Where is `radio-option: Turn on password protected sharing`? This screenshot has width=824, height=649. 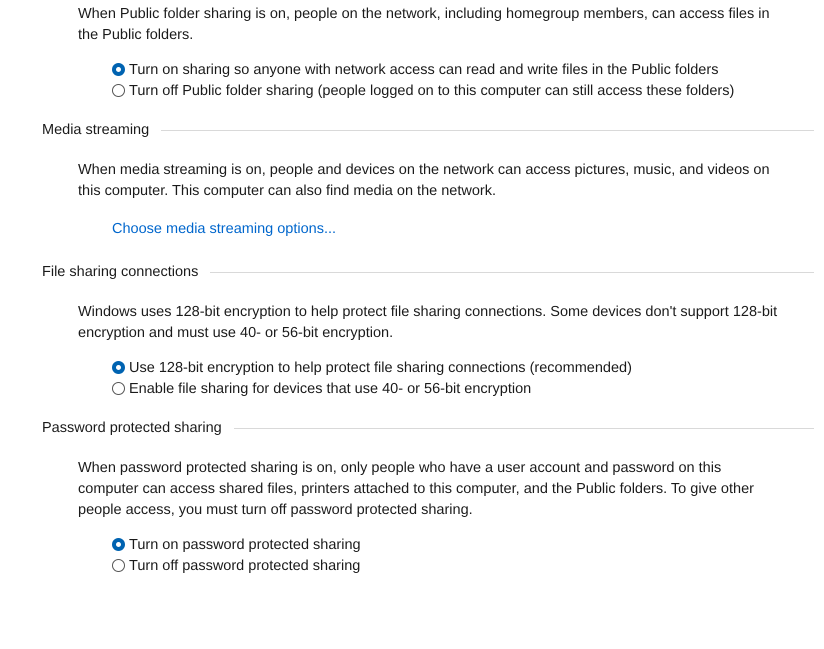 radio-option: Turn on password protected sharing is located at coordinates (462, 545).